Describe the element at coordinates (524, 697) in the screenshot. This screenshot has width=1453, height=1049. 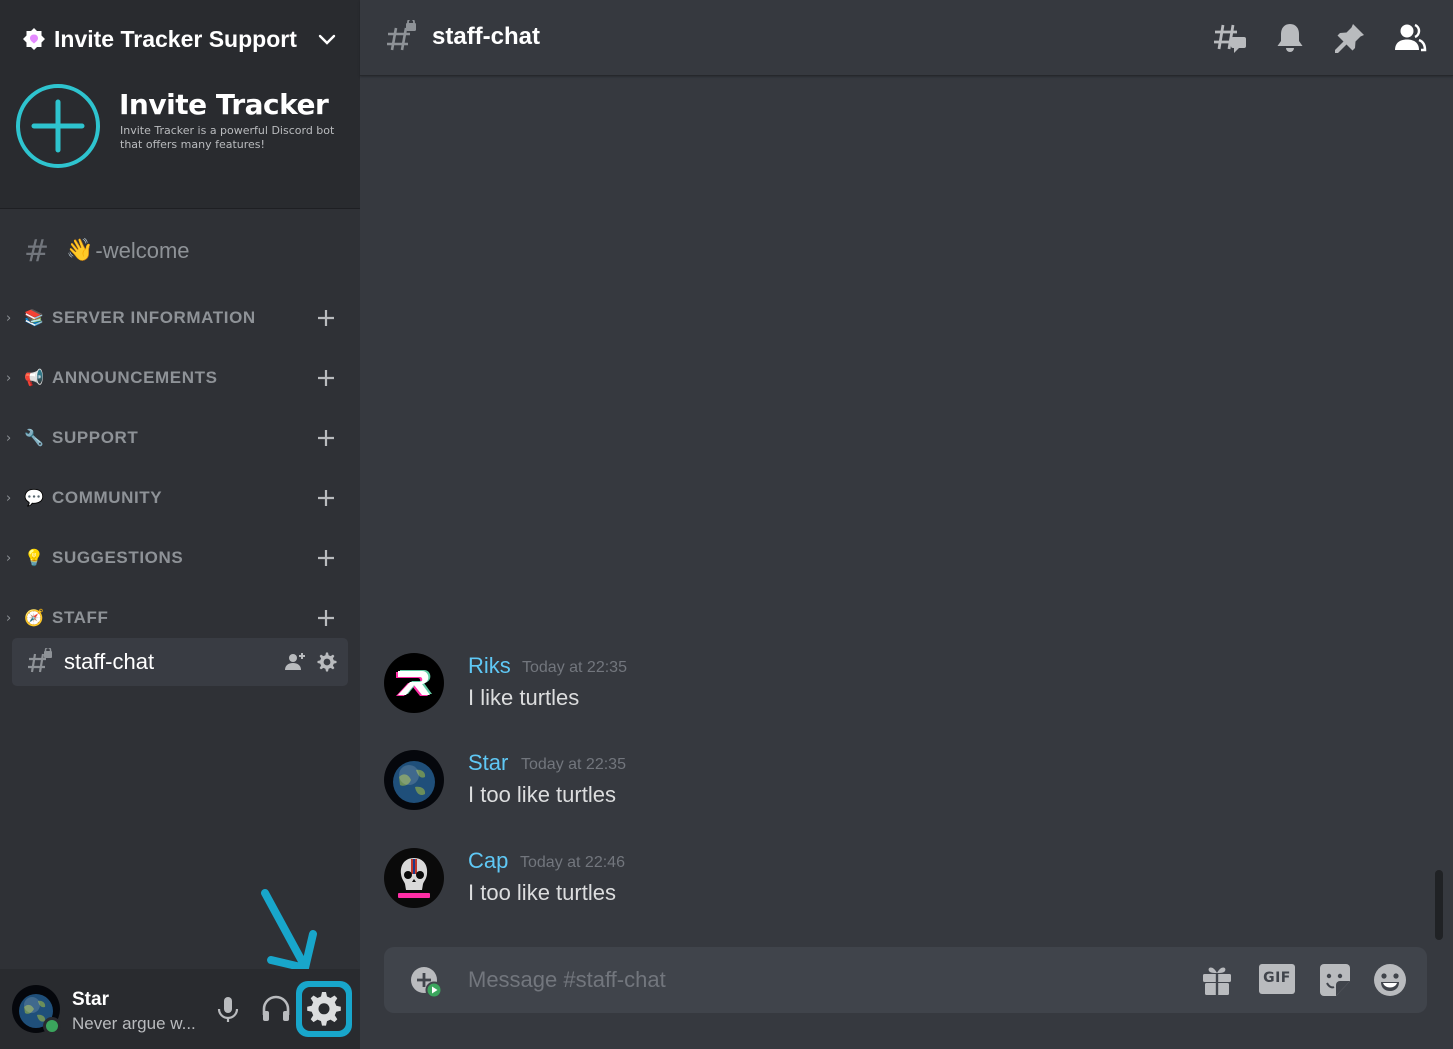
I see `message-content: I like turtles` at that location.